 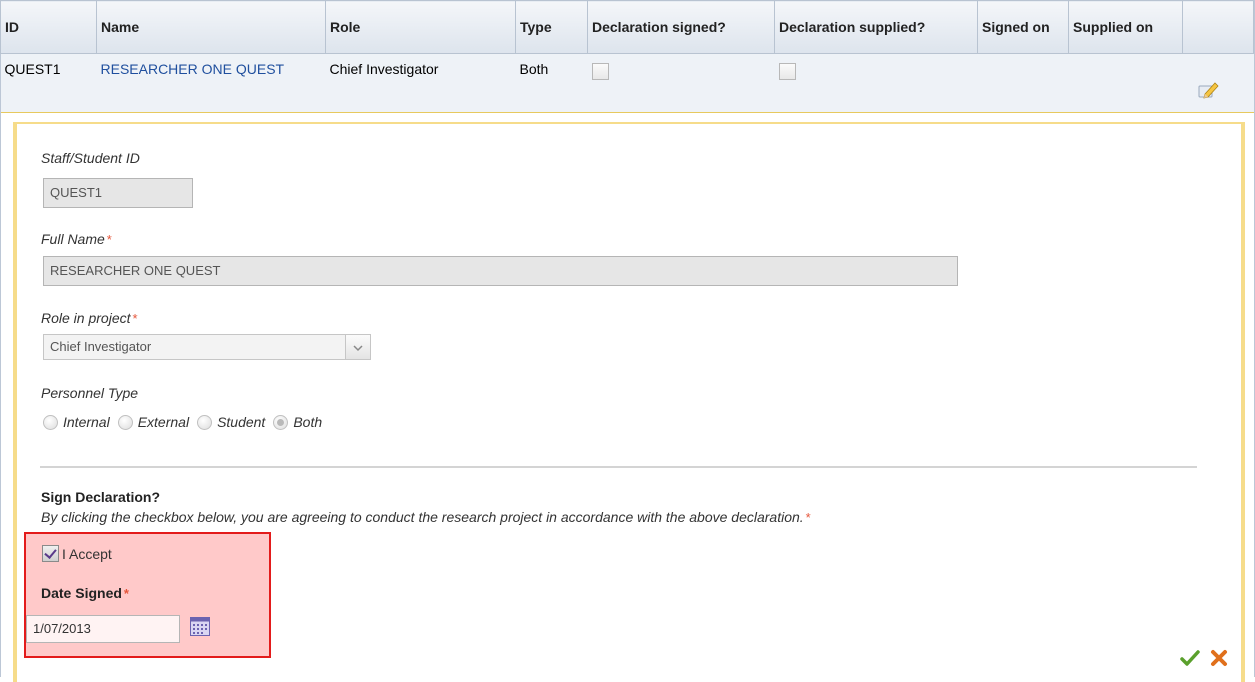 I want to click on section-divider, so click(x=618, y=467).